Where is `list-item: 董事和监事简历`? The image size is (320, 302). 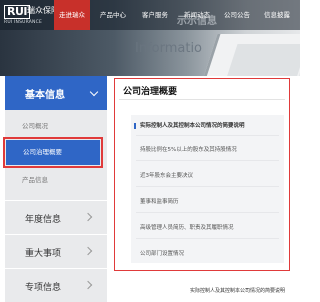
list-item: 董事和监事简历 is located at coordinates (159, 201).